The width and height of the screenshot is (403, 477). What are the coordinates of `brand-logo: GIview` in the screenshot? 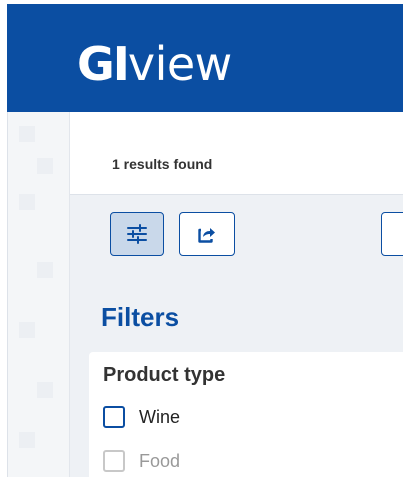 It's located at (154, 64).